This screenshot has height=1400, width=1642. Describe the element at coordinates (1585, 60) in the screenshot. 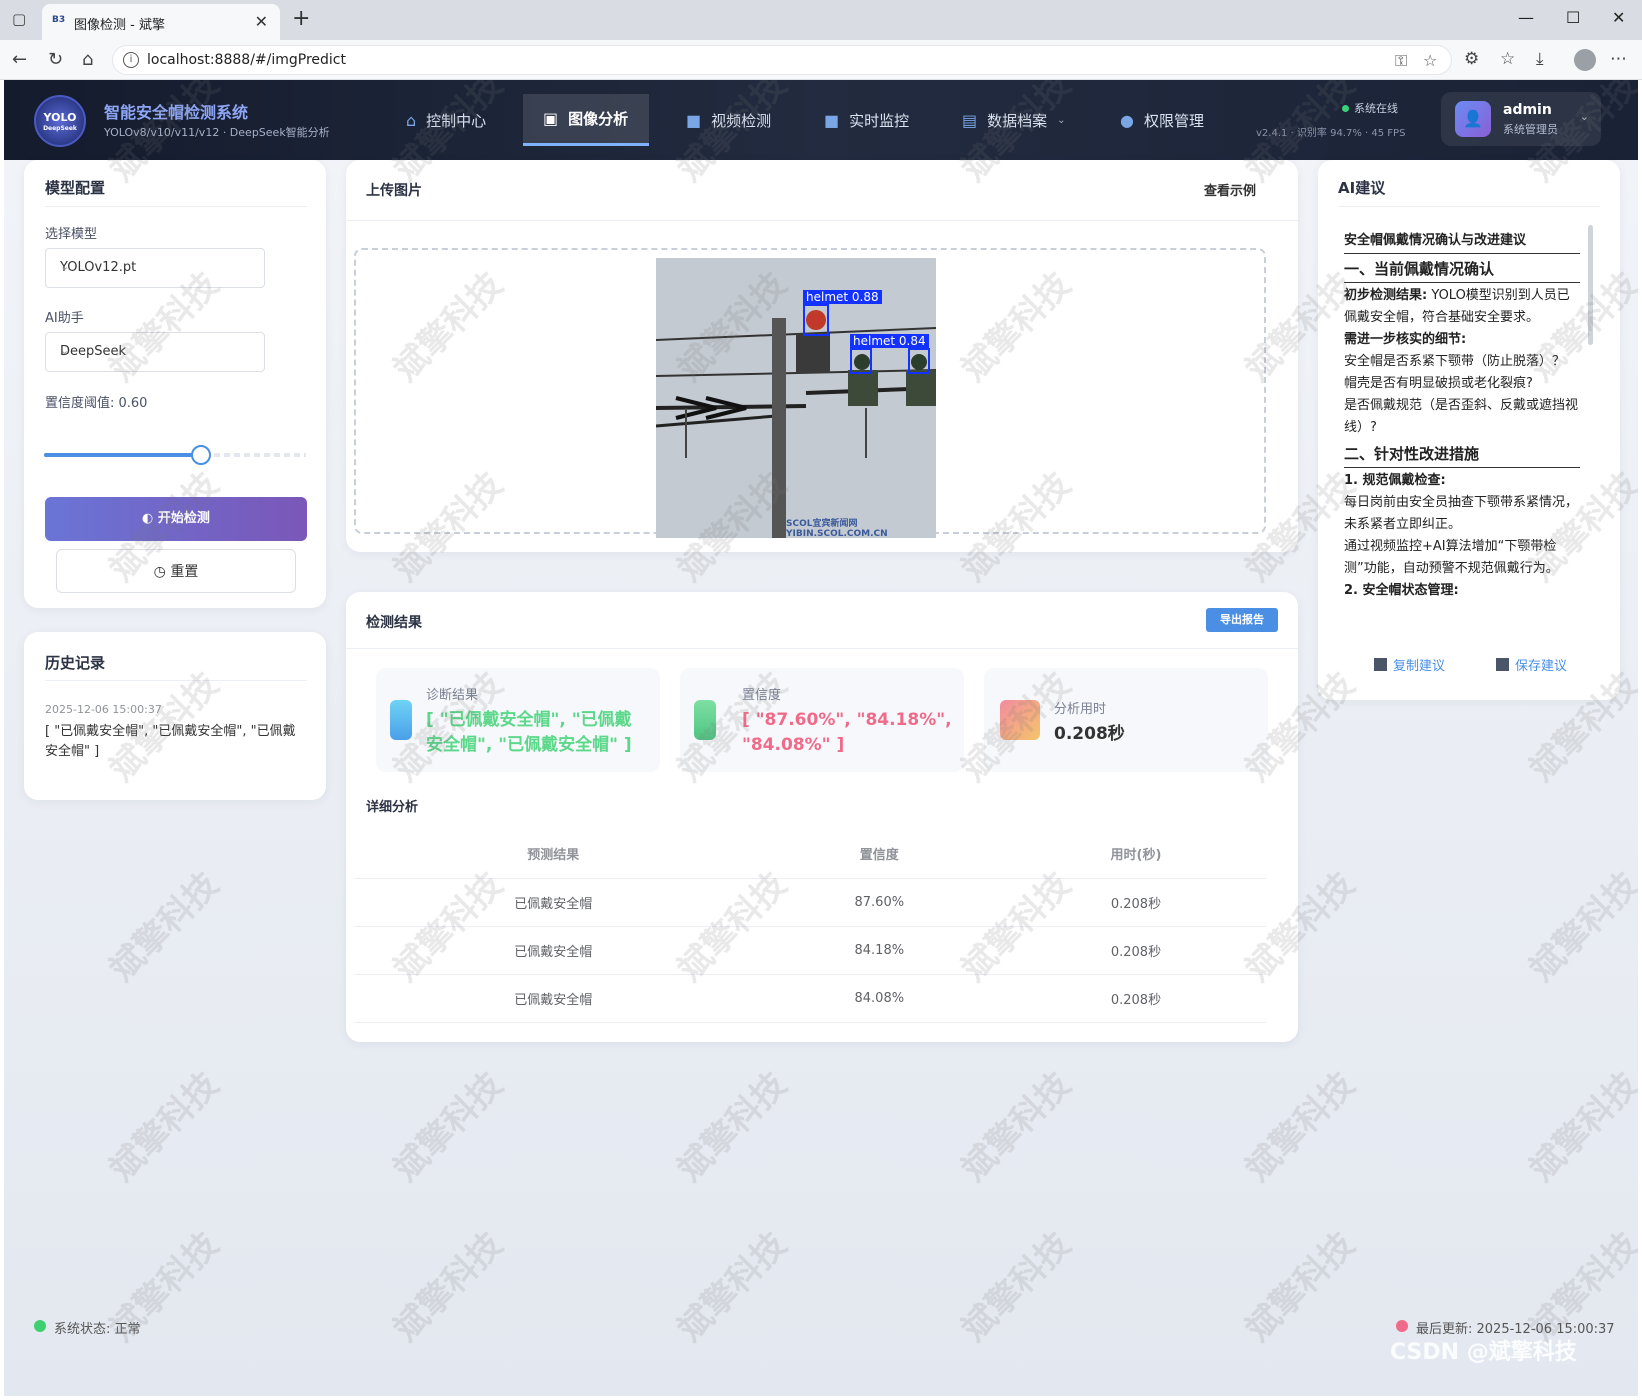

I see `profile-avatar` at that location.